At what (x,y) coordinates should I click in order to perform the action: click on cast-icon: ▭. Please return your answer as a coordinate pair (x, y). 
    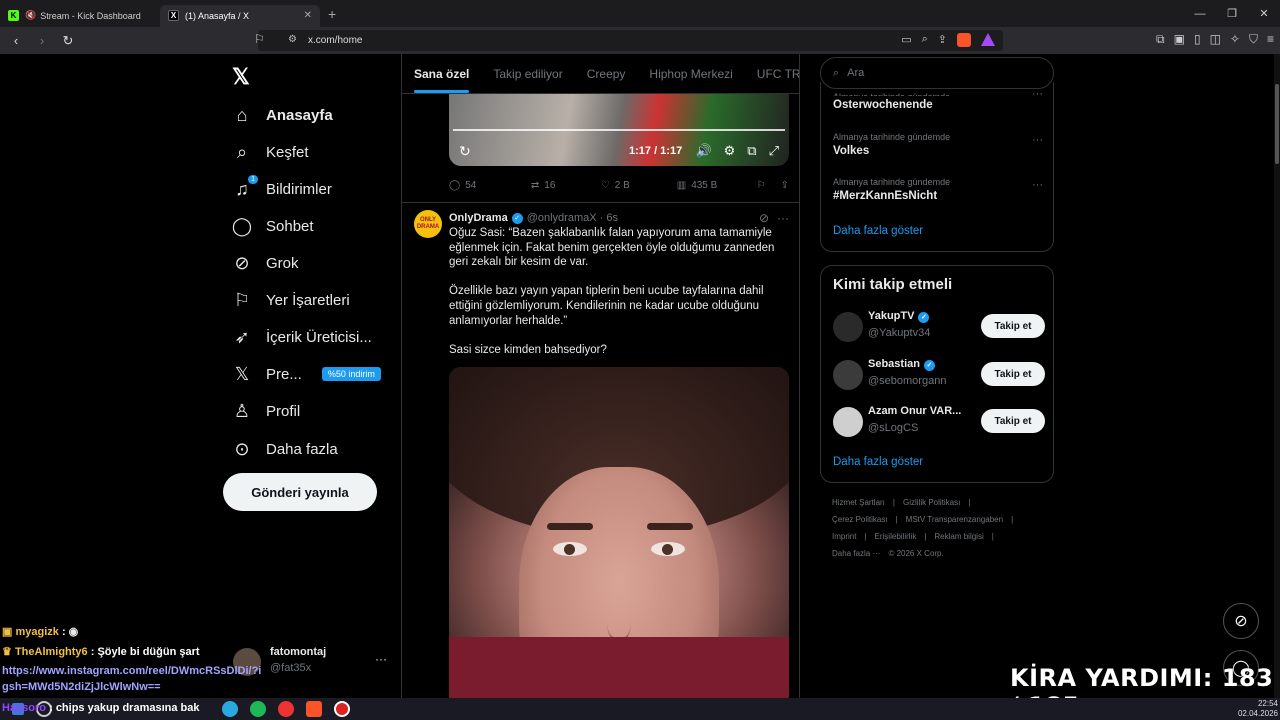
    Looking at the image, I should click on (906, 40).